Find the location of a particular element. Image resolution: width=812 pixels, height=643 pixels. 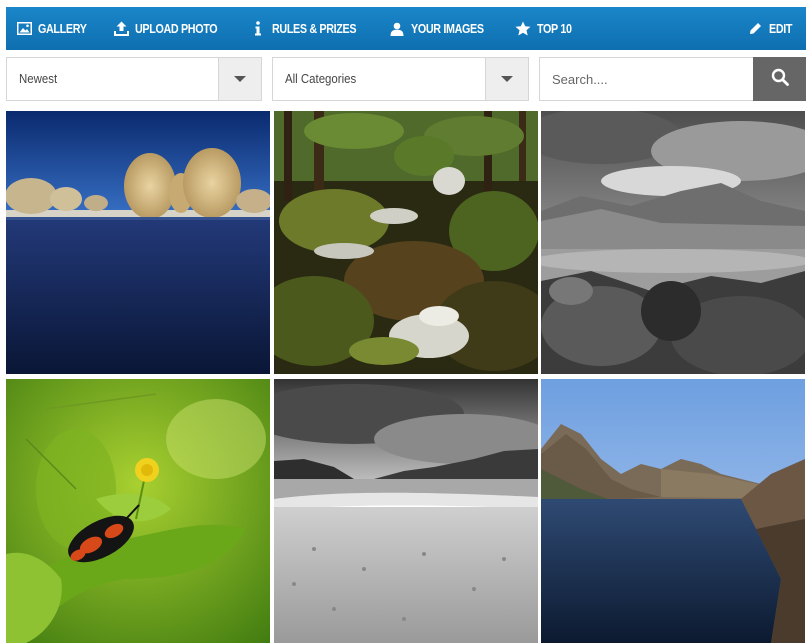

nav-item-top-10: Top 10 is located at coordinates (546, 28).